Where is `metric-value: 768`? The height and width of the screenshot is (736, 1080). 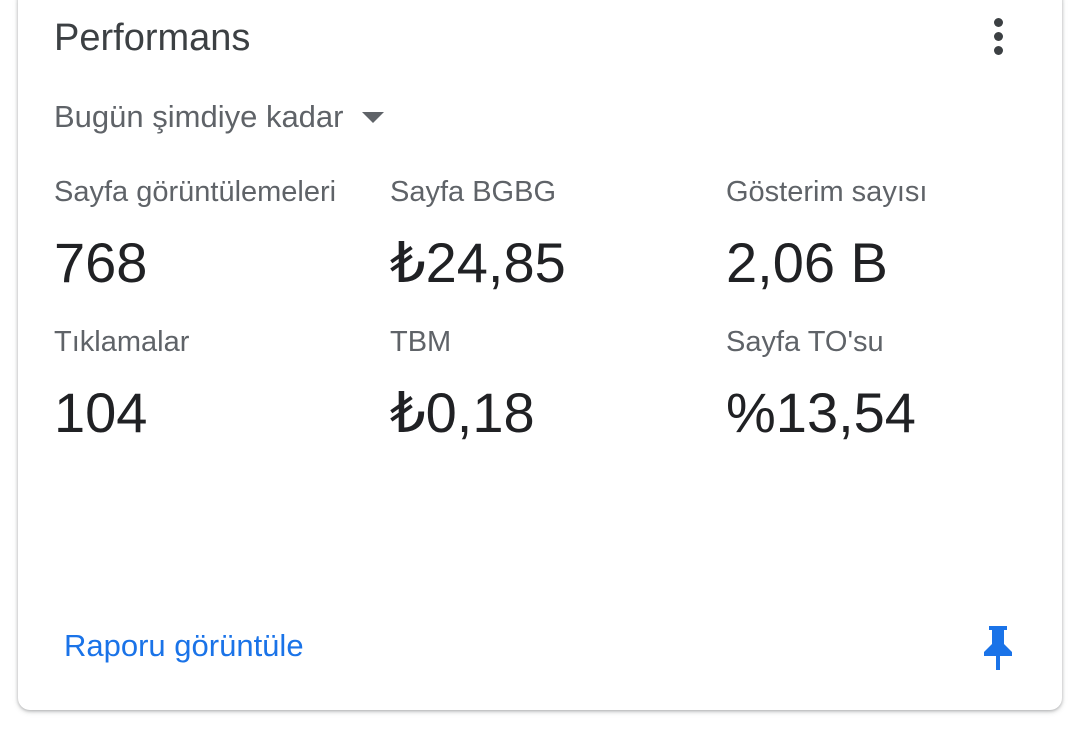 metric-value: 768 is located at coordinates (101, 262).